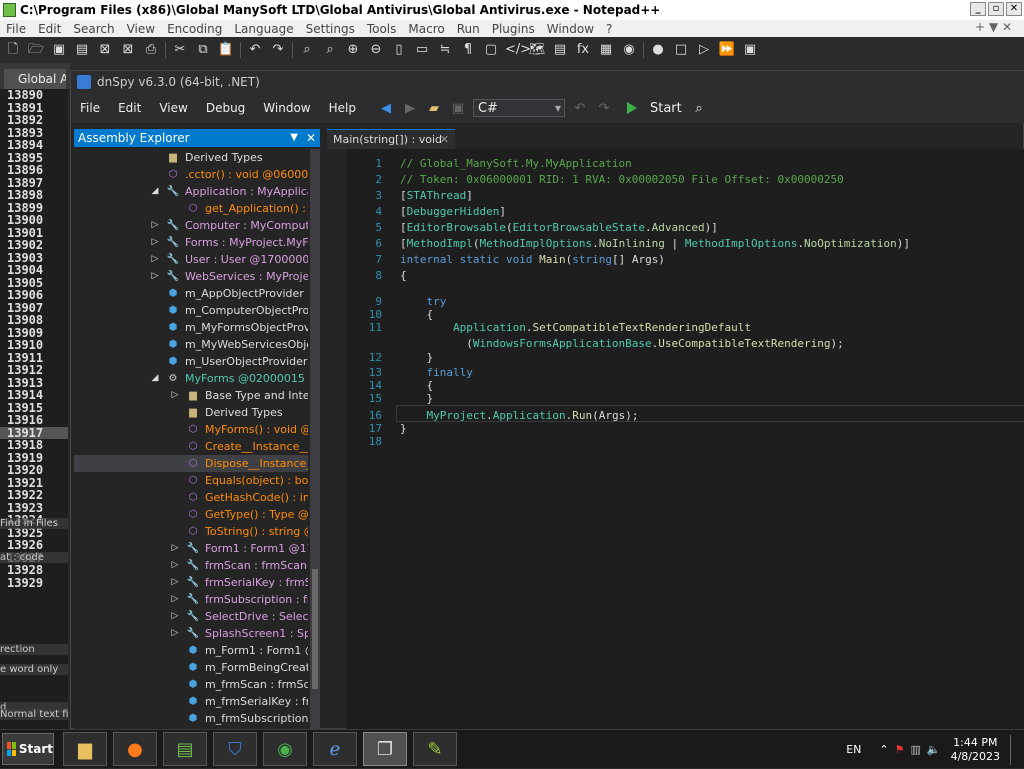  I want to click on paste-icon: 📋, so click(226, 50).